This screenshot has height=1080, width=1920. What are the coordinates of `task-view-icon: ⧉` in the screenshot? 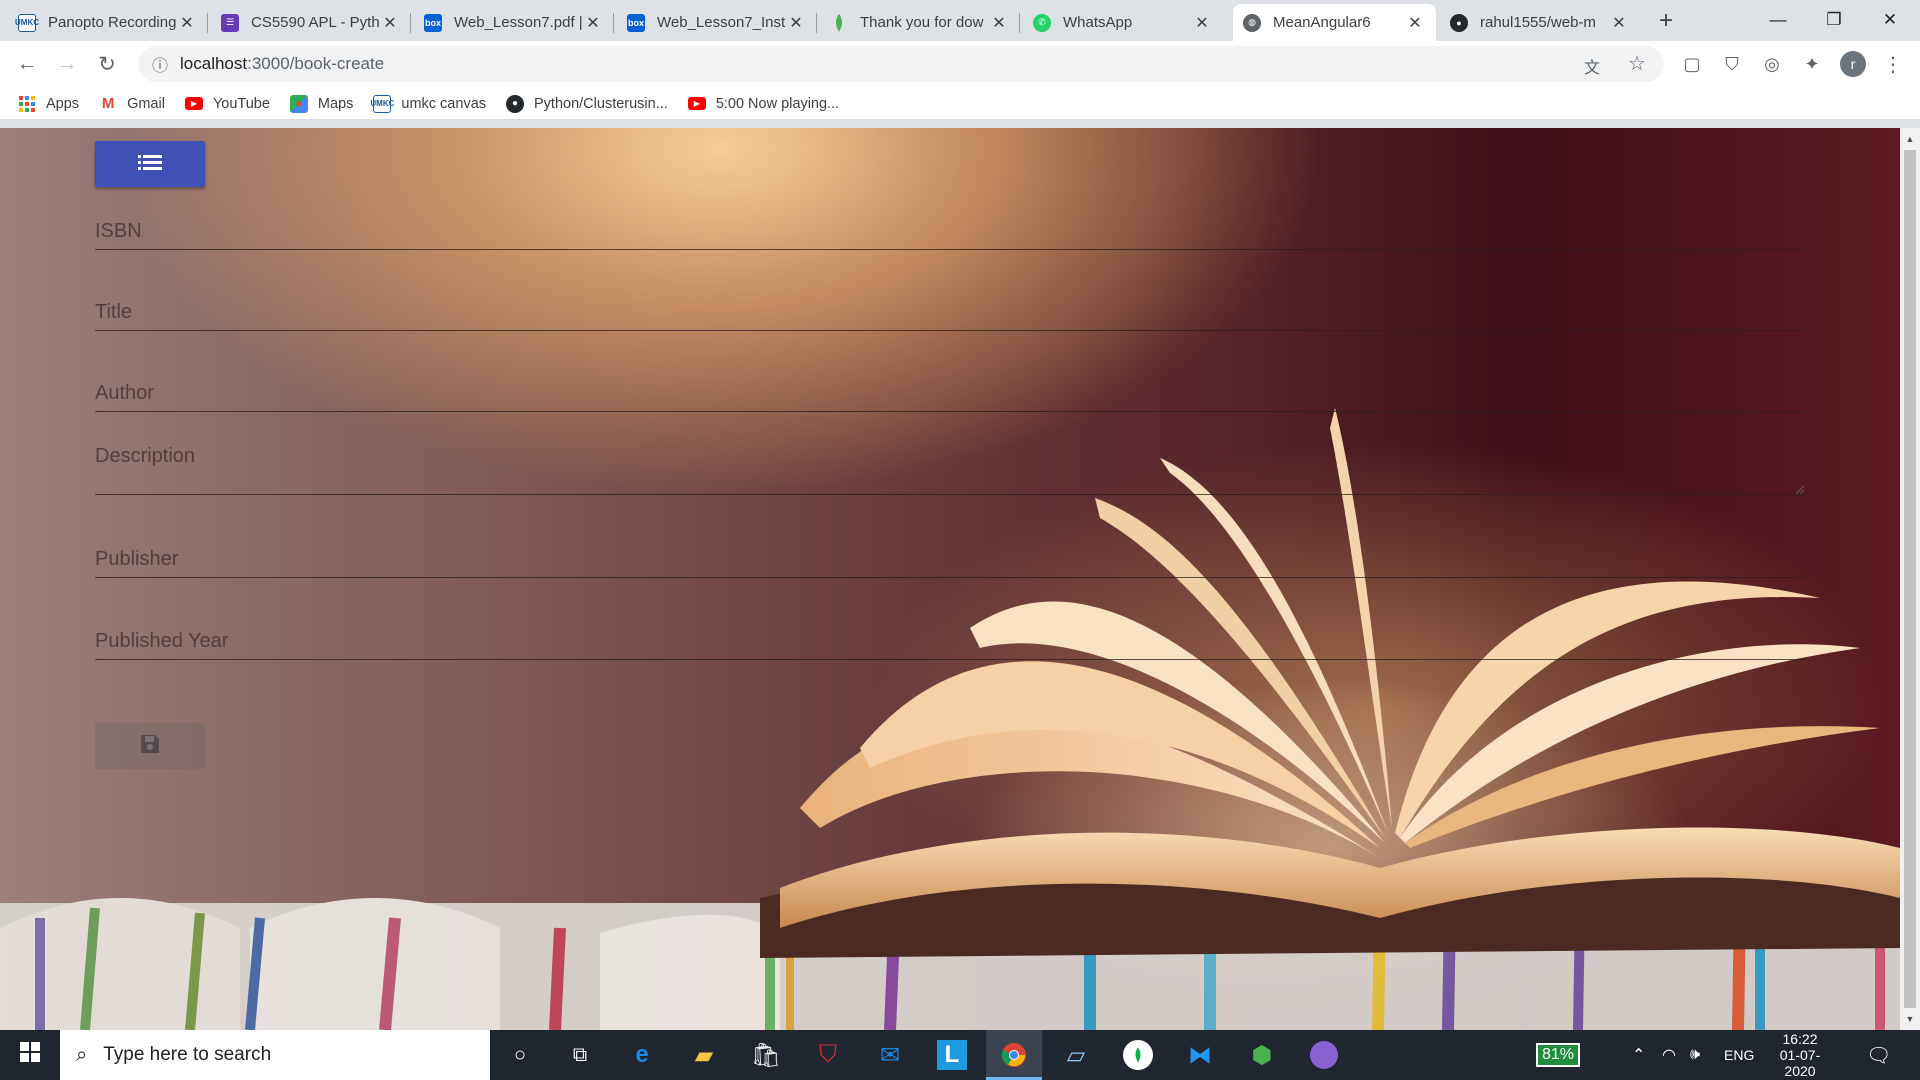 It's located at (580, 1055).